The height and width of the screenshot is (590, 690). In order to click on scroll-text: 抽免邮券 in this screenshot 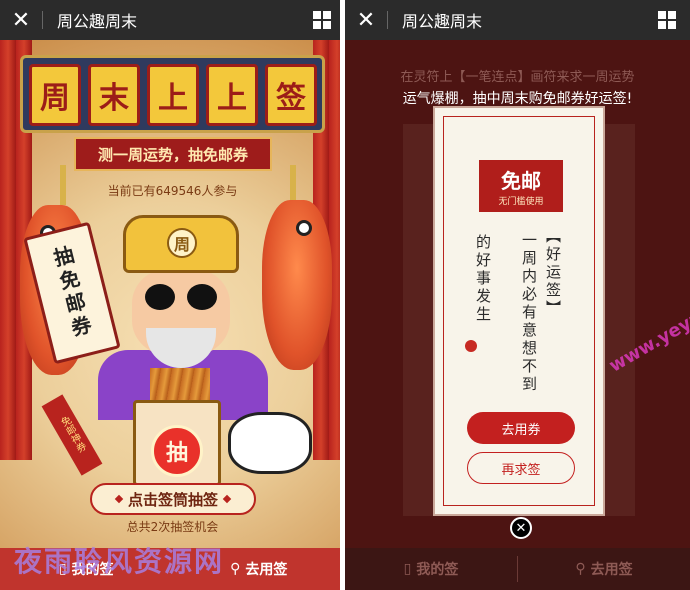, I will do `click(71, 293)`.